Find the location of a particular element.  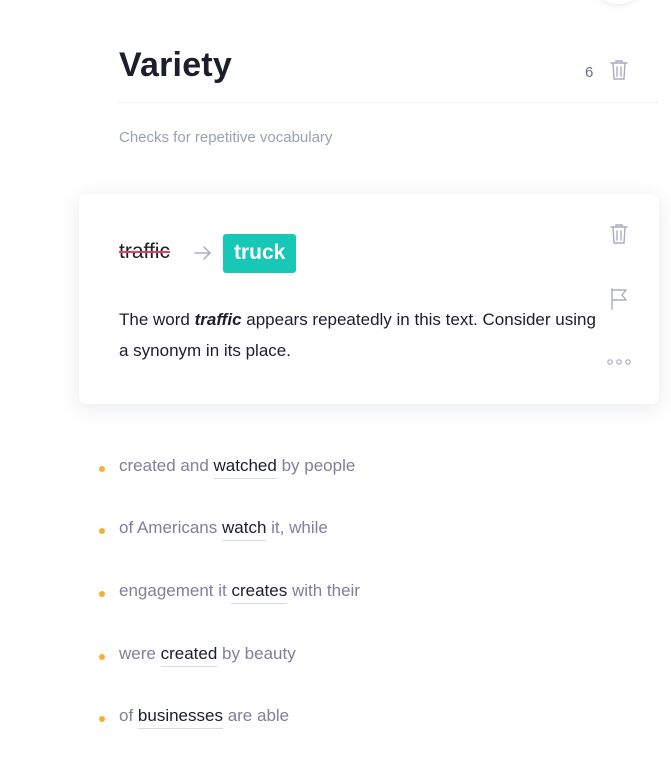

occurrence-item: of businesses are able is located at coordinates (194, 720).